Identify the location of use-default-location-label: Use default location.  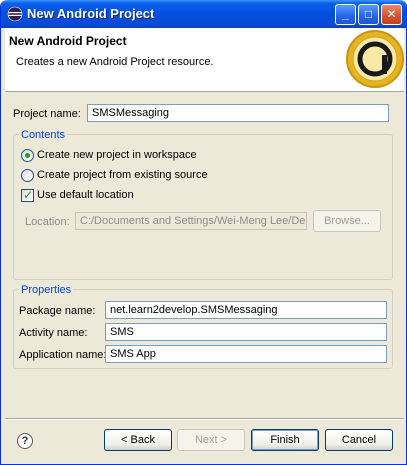
(85, 195).